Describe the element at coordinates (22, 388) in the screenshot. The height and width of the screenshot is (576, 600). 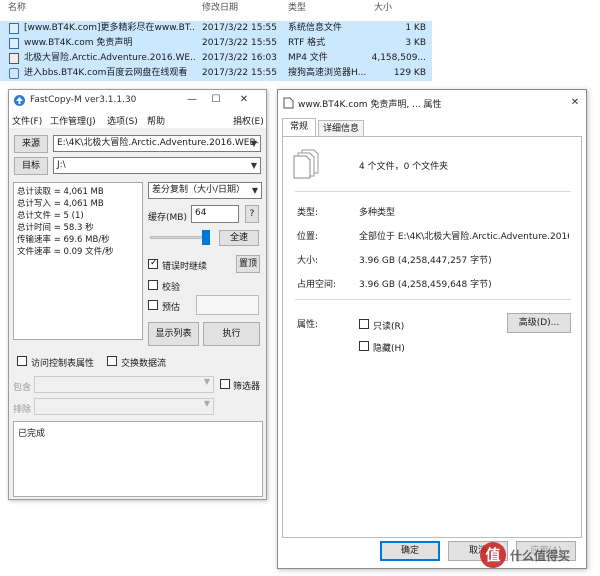
I see `include-label: 包含` at that location.